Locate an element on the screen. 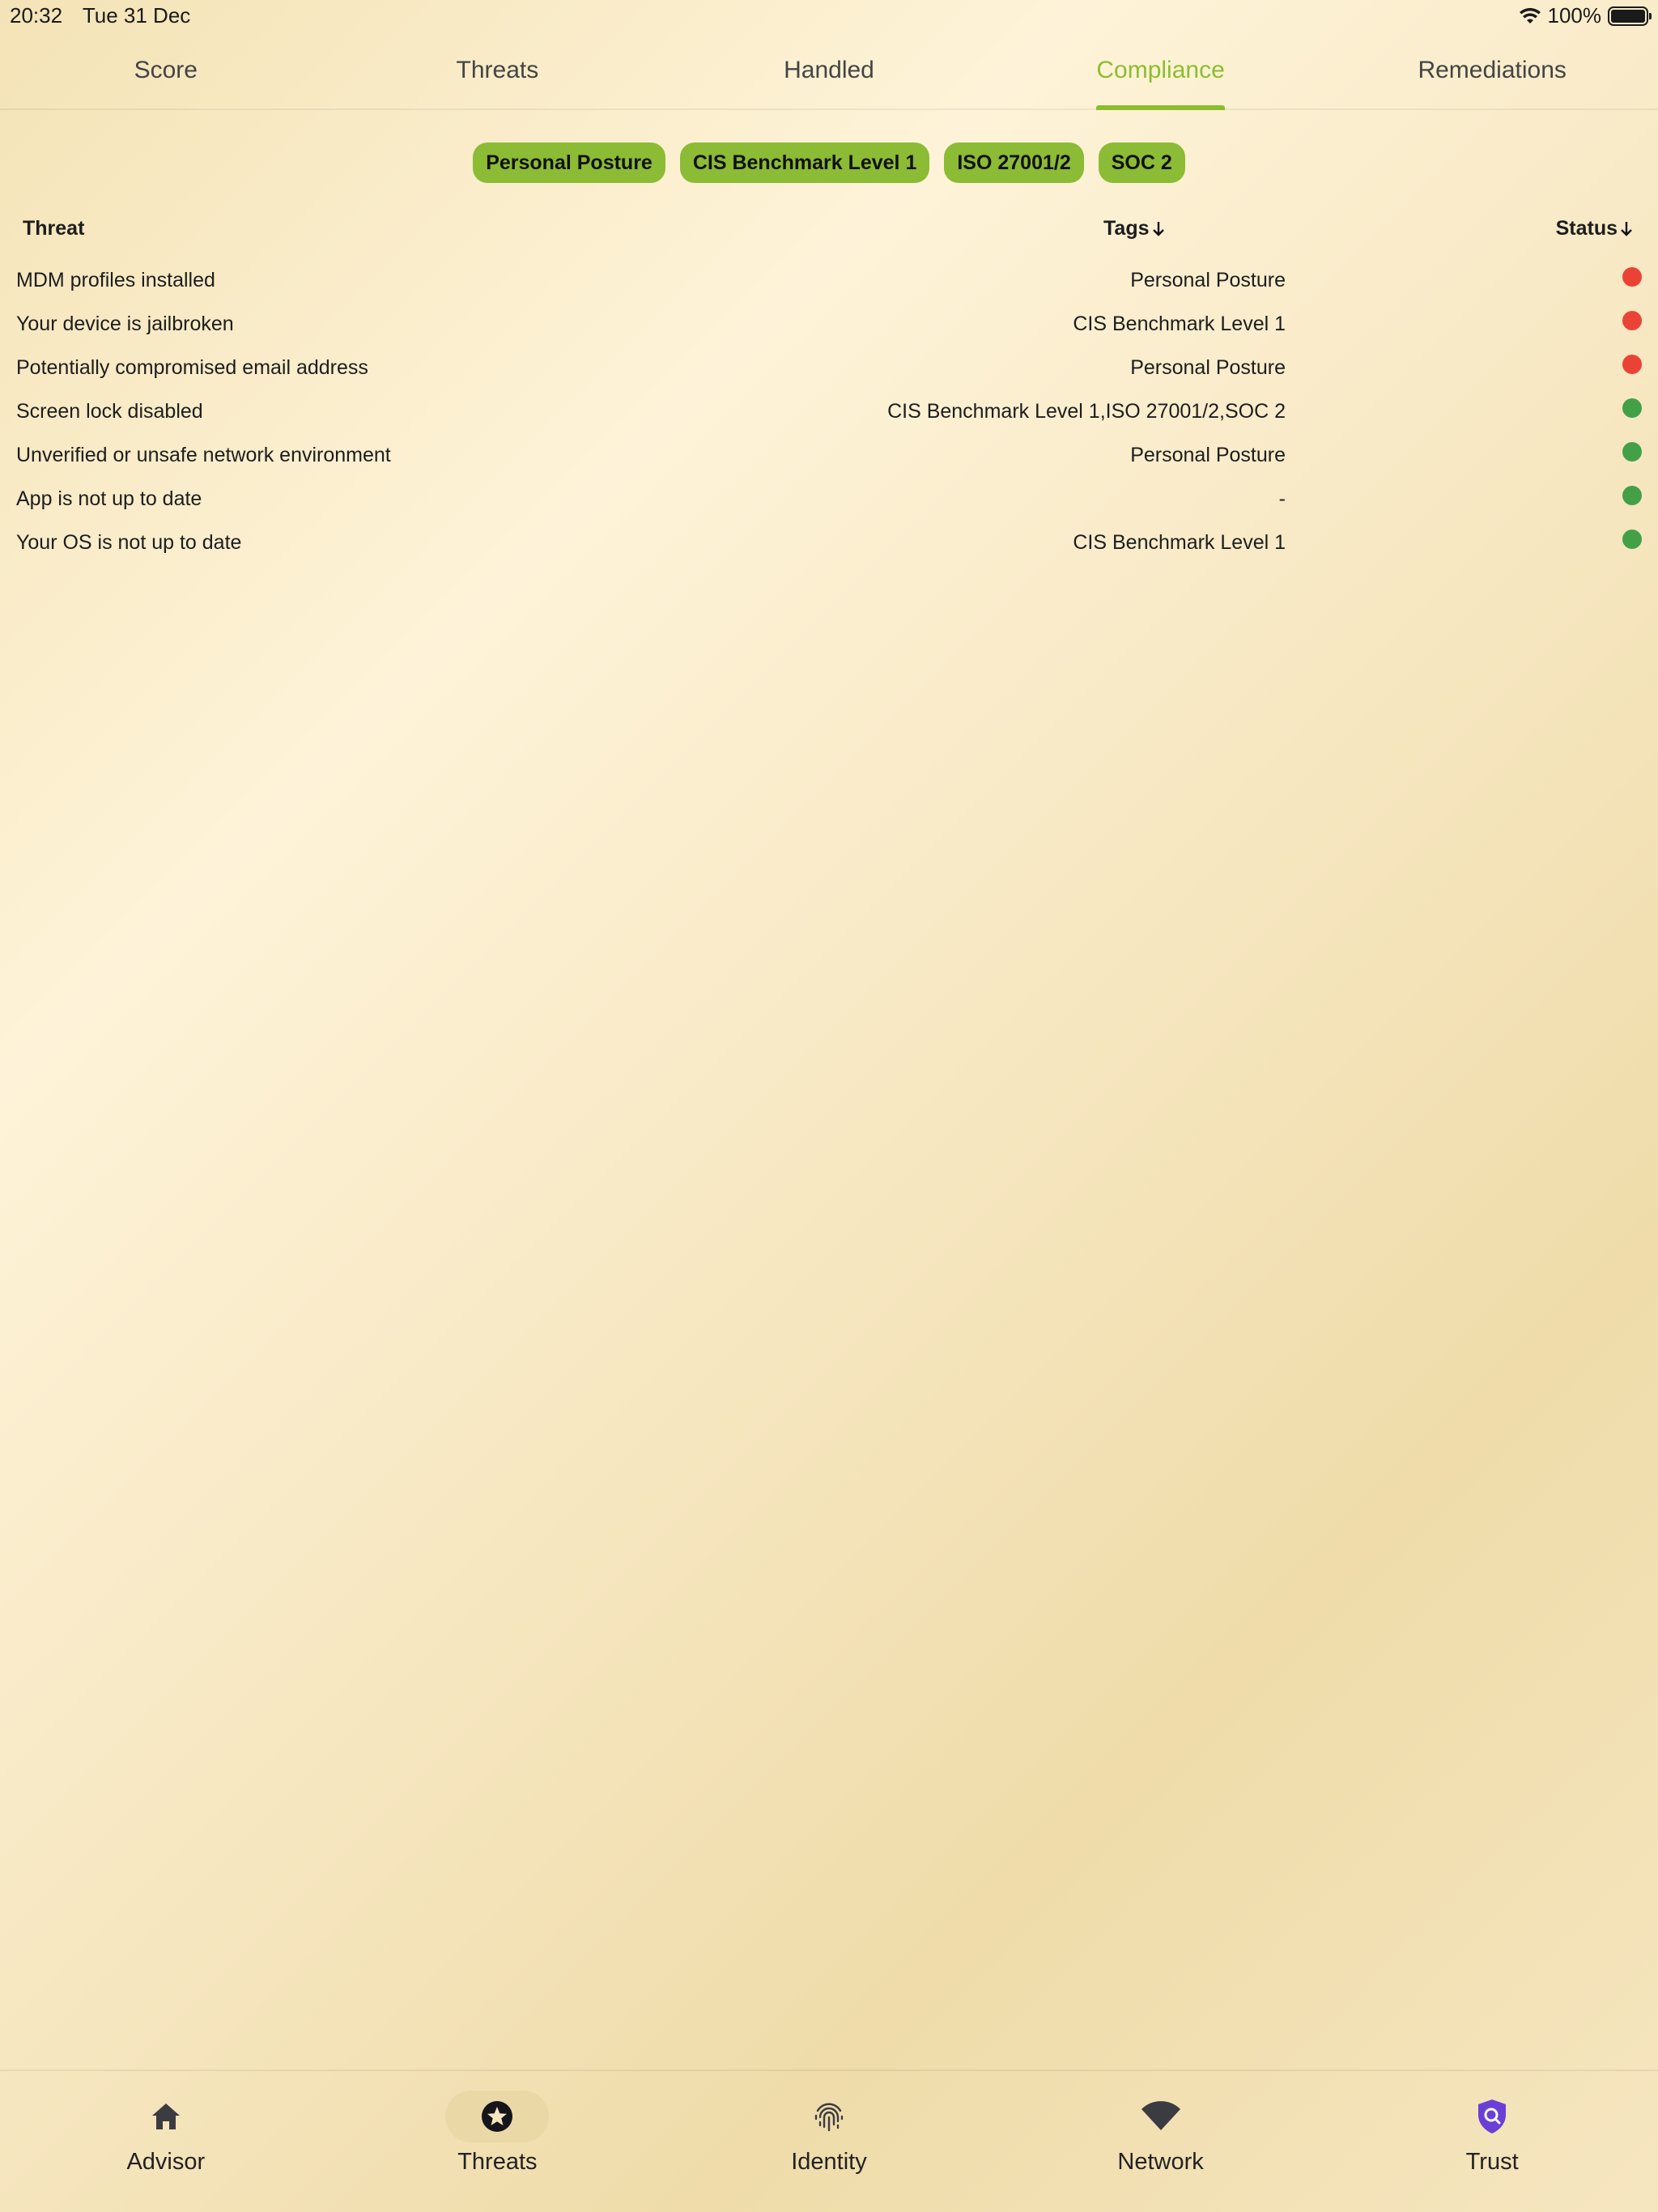  tab-handled: Handled is located at coordinates (829, 74).